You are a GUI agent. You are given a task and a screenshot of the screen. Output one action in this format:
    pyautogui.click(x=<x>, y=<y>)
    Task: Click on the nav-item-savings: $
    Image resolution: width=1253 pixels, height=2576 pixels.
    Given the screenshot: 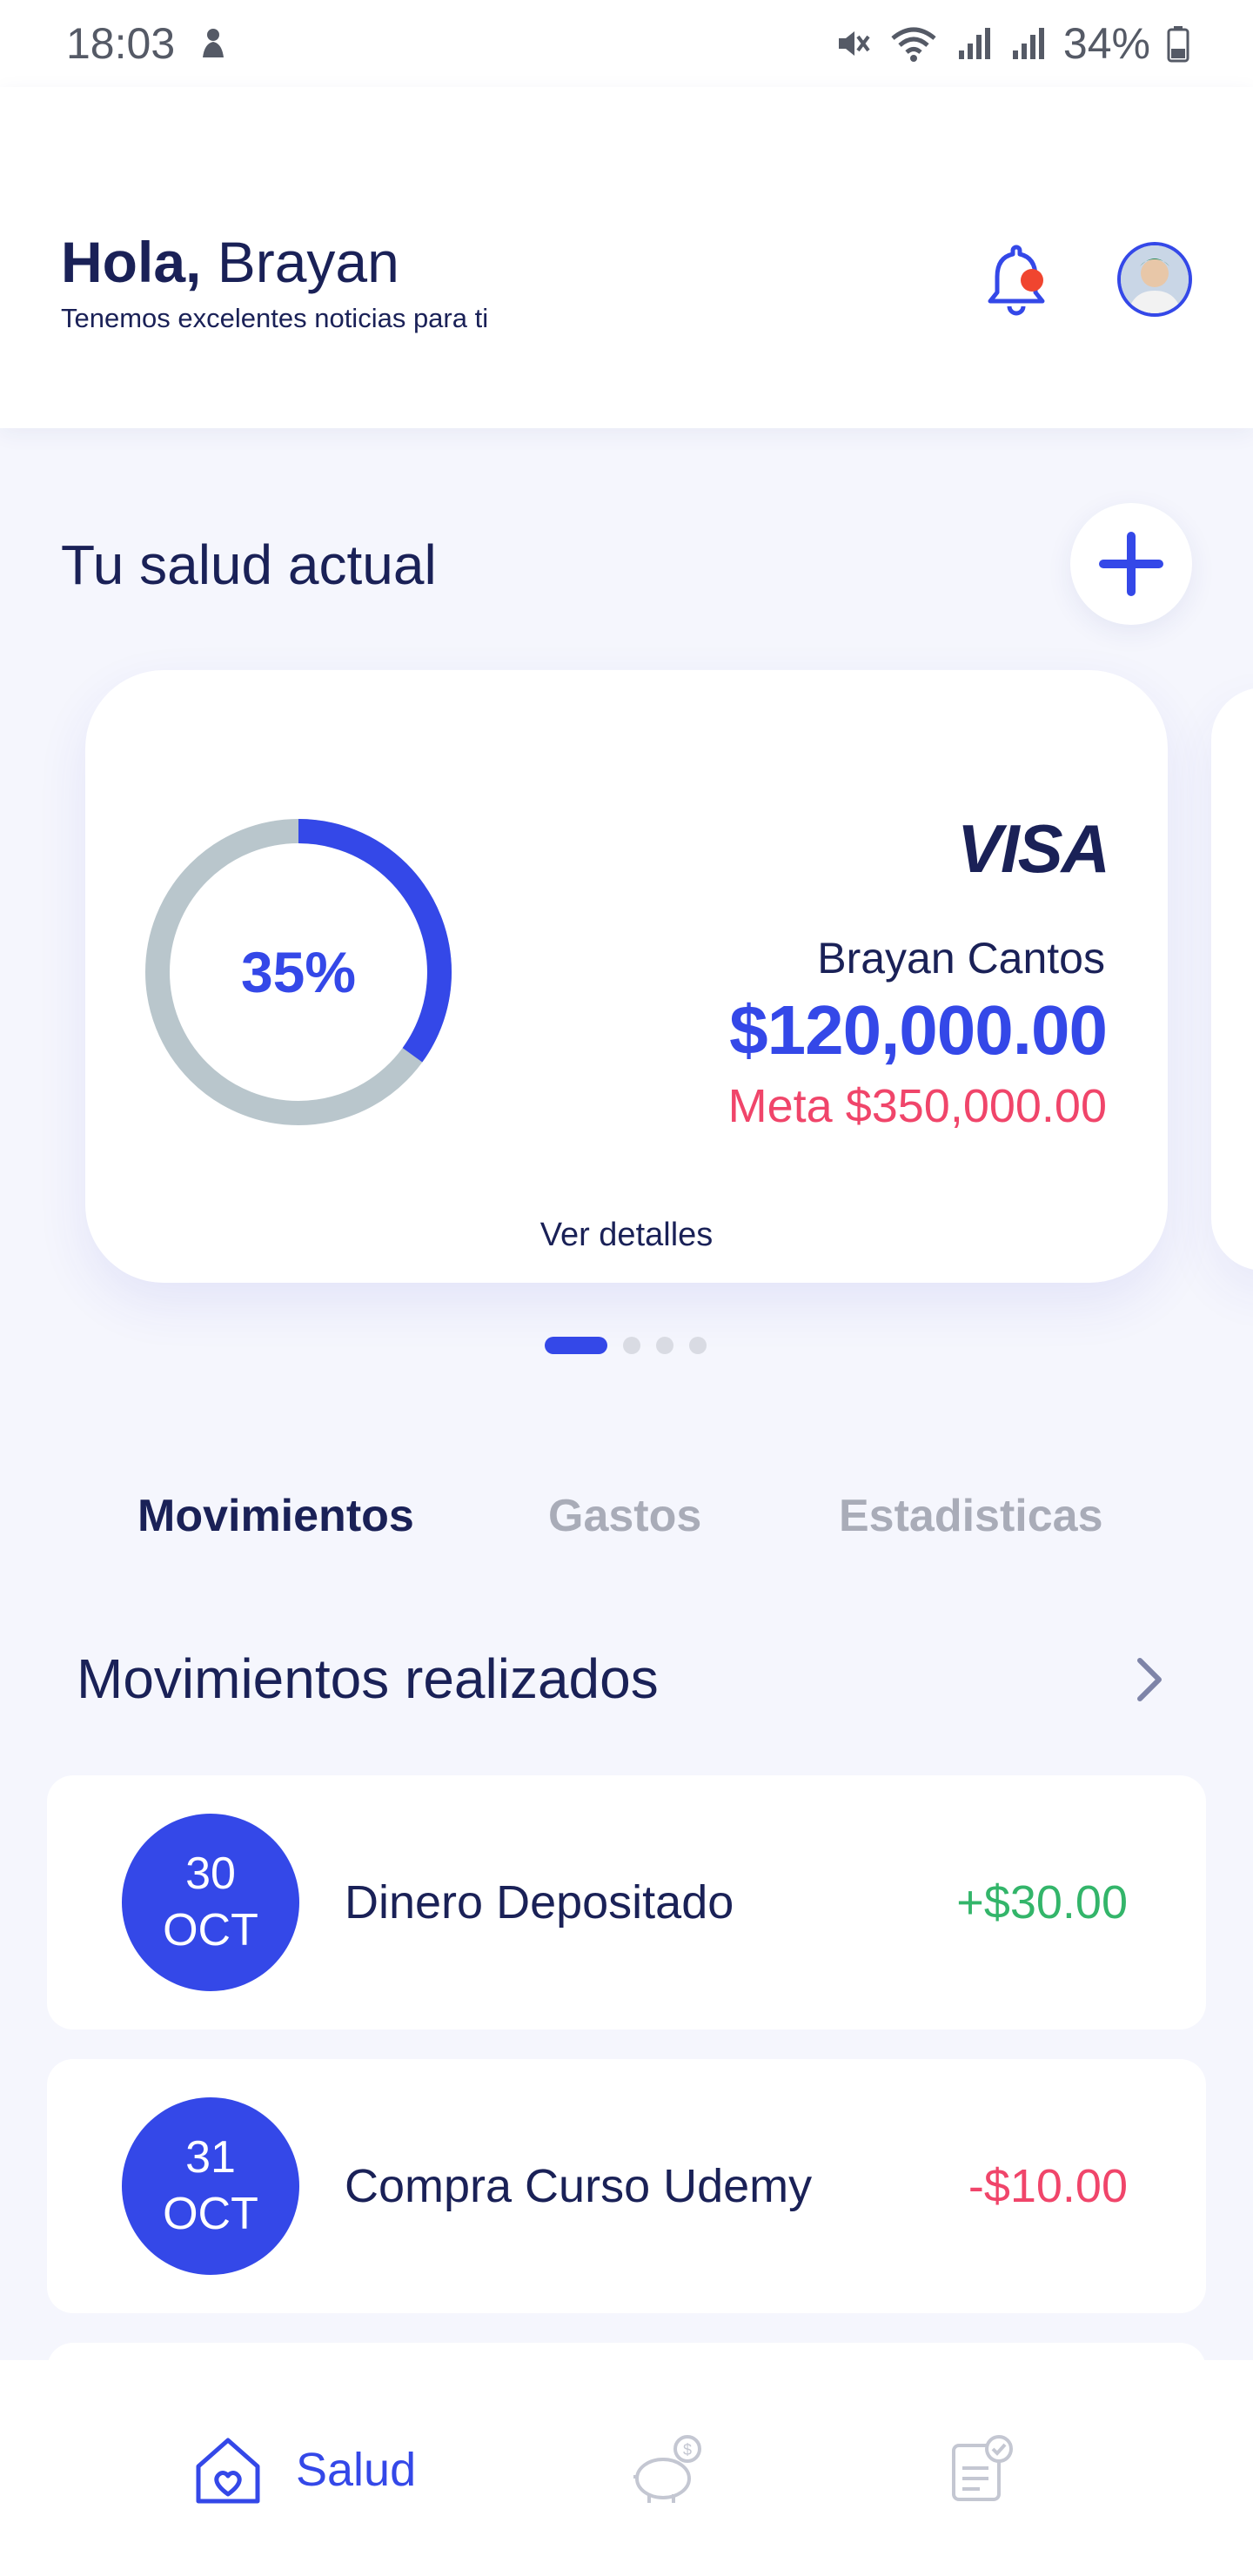 What is the action you would take?
    pyautogui.click(x=669, y=2472)
    